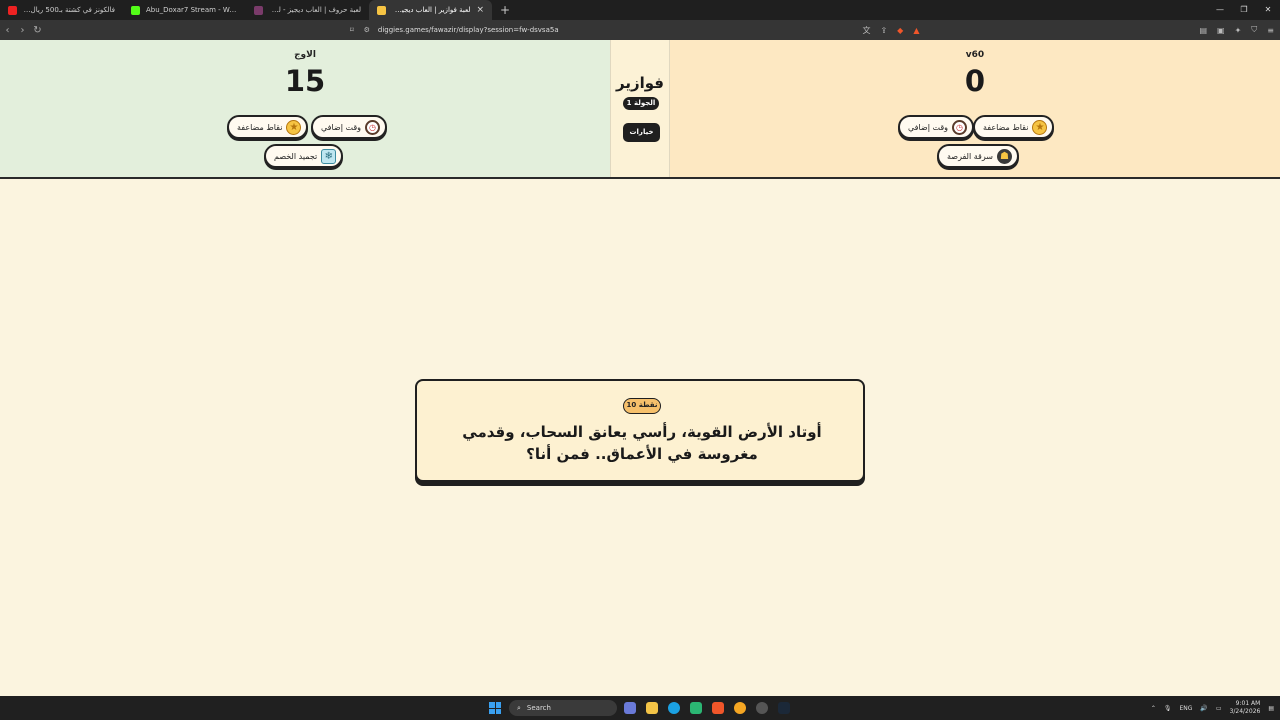 Image resolution: width=1280 pixels, height=720 pixels. Describe the element at coordinates (1245, 711) in the screenshot. I see `date: 3/24/2026` at that location.